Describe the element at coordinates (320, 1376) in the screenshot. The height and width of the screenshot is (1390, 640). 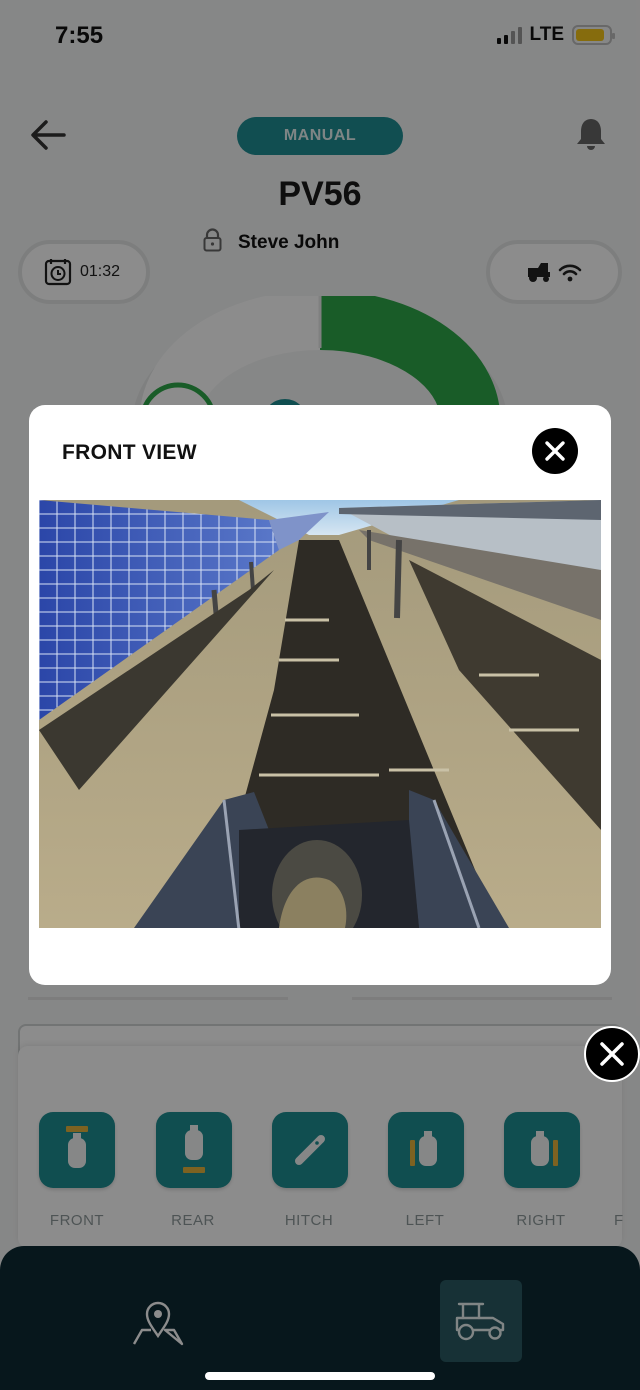
I see `home-indicator` at that location.